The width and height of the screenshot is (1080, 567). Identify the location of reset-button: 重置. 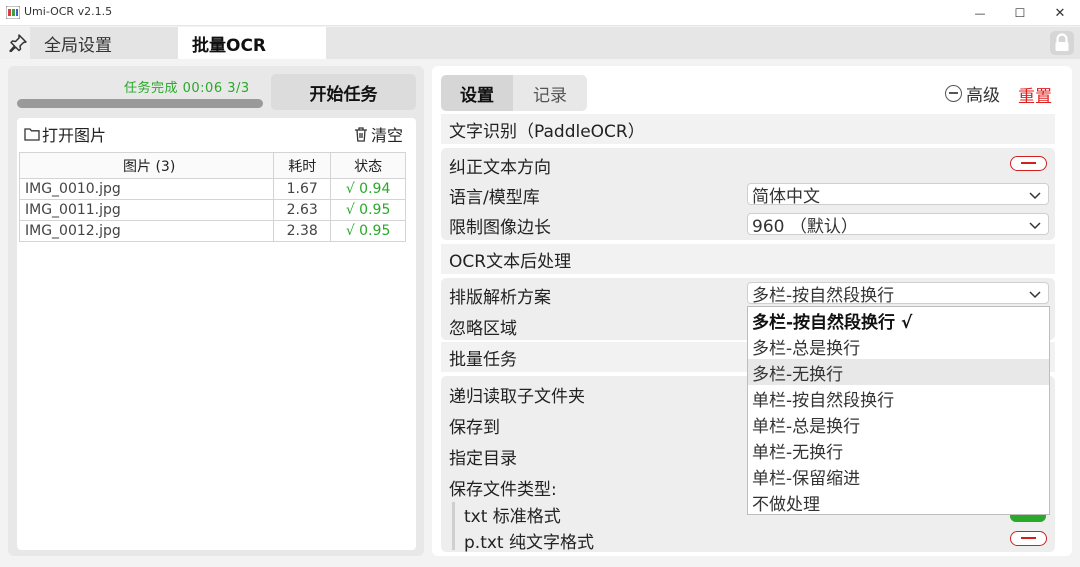
(1035, 94).